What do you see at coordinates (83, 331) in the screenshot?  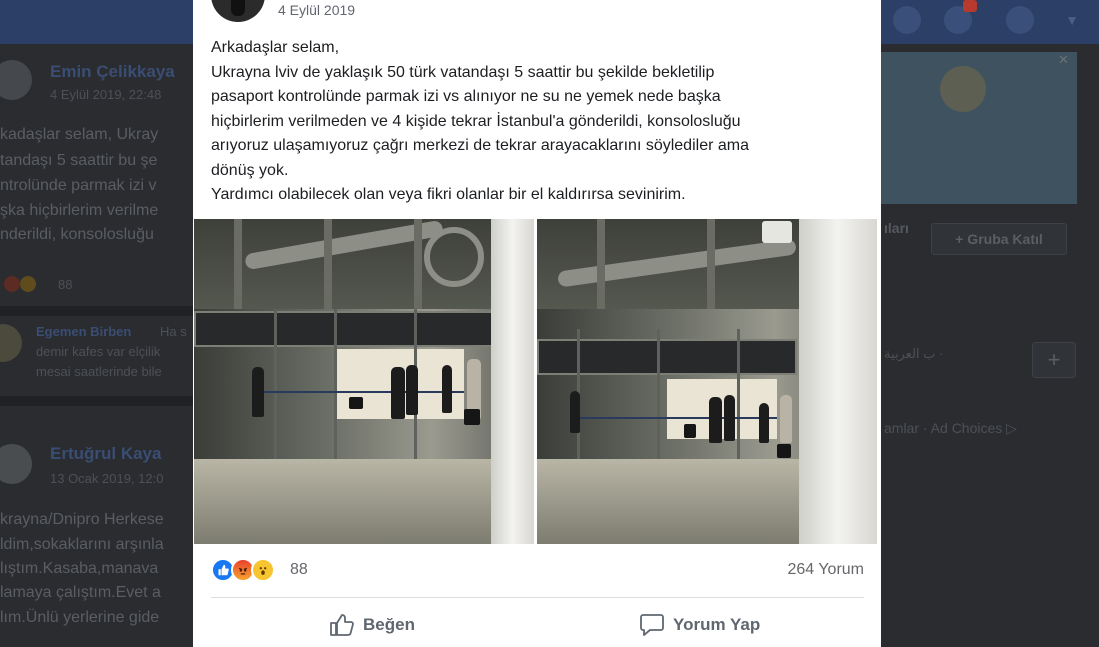 I see `comment-author: Egemen Birben` at bounding box center [83, 331].